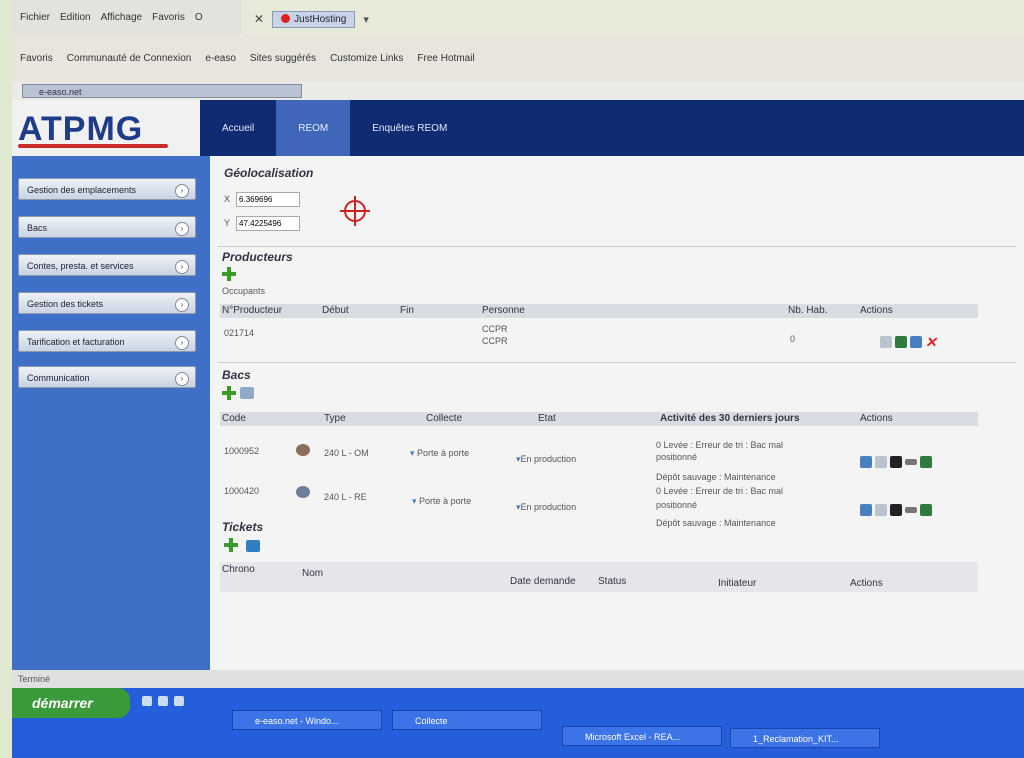 This screenshot has height=758, width=1024. Describe the element at coordinates (259, 19) in the screenshot. I see `close-tab-icon: ✕` at that location.